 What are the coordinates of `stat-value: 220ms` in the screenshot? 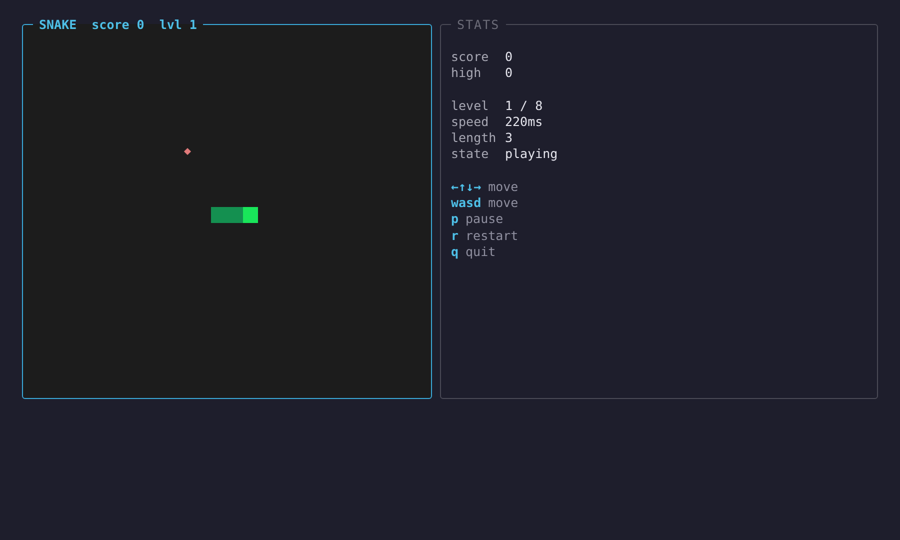 It's located at (524, 122).